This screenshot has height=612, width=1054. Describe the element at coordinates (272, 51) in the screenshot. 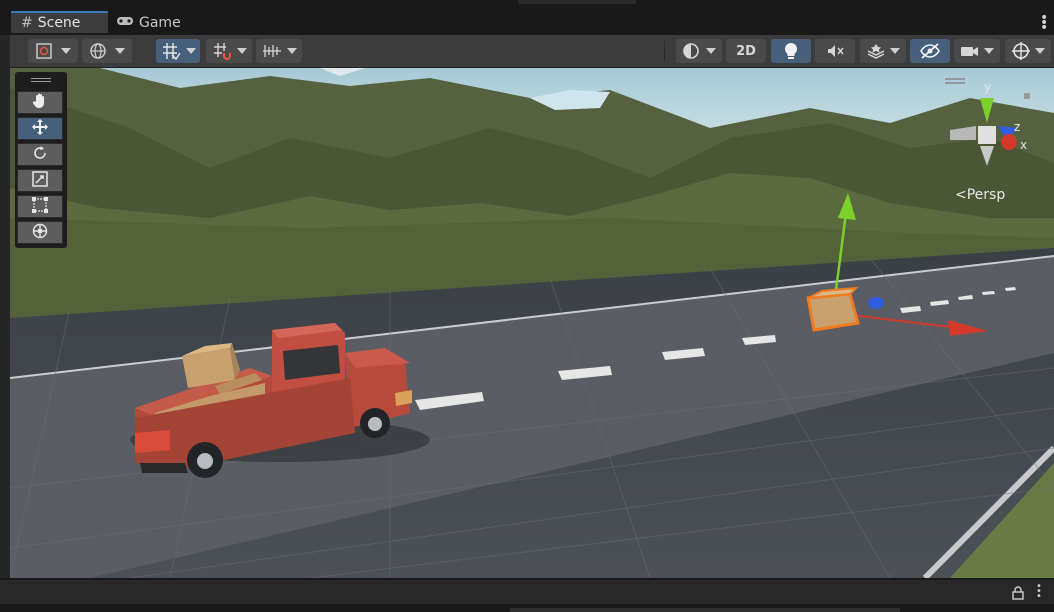

I see `ruler-icon` at that location.